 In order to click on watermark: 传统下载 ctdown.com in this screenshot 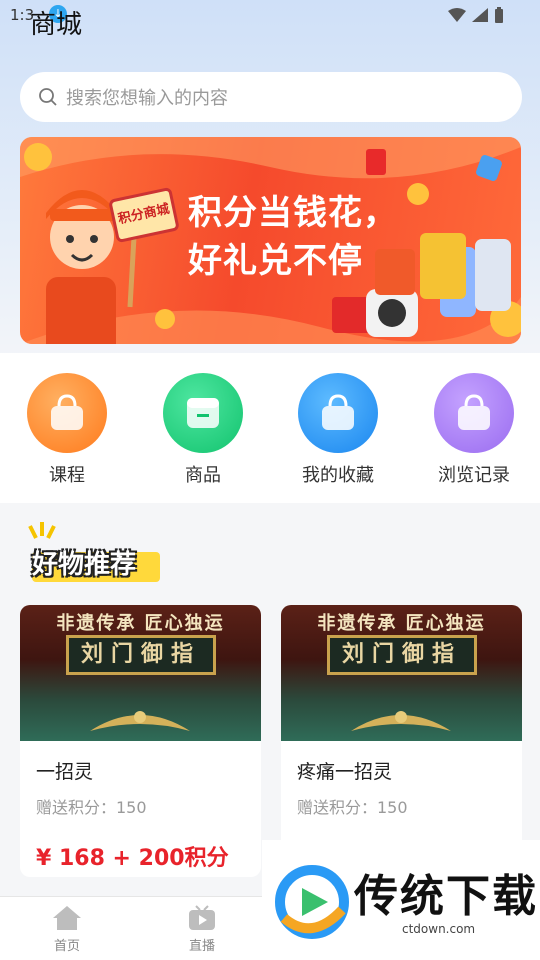, I will do `click(401, 900)`.